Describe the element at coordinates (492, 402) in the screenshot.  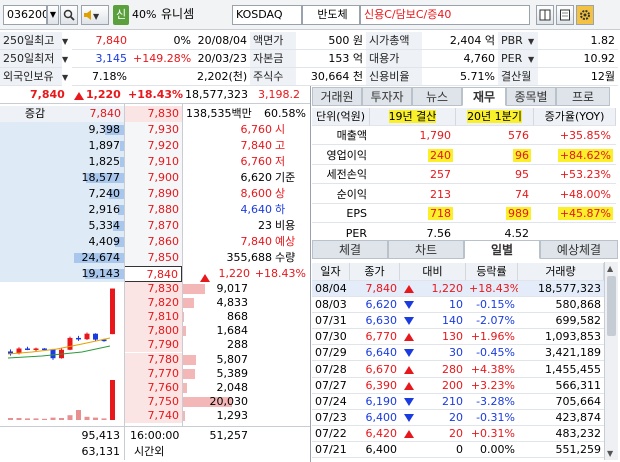
I see `daily-rate: -3.28%` at that location.